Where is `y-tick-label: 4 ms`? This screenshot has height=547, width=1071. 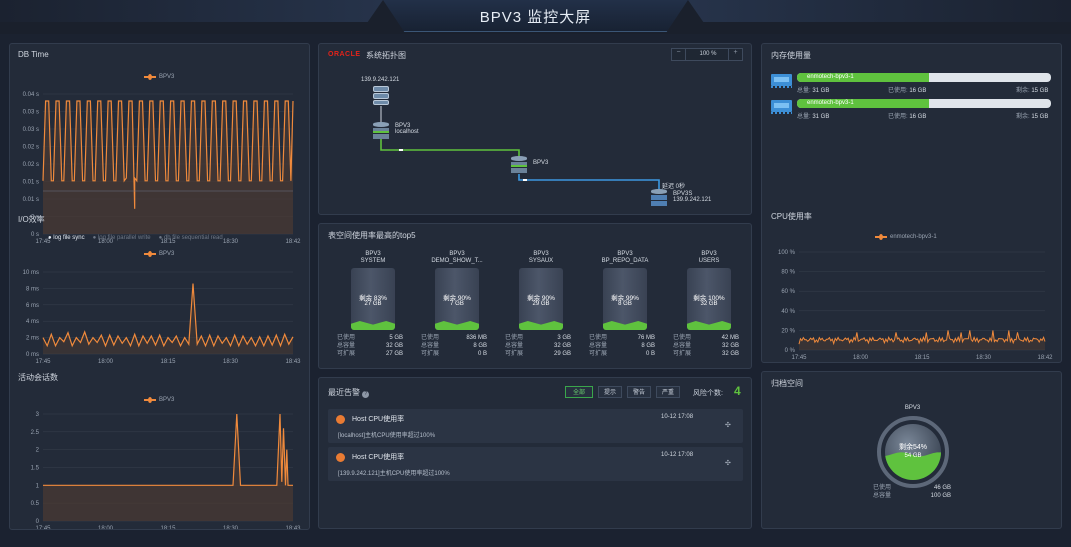
y-tick-label: 4 ms is located at coordinates (32, 322).